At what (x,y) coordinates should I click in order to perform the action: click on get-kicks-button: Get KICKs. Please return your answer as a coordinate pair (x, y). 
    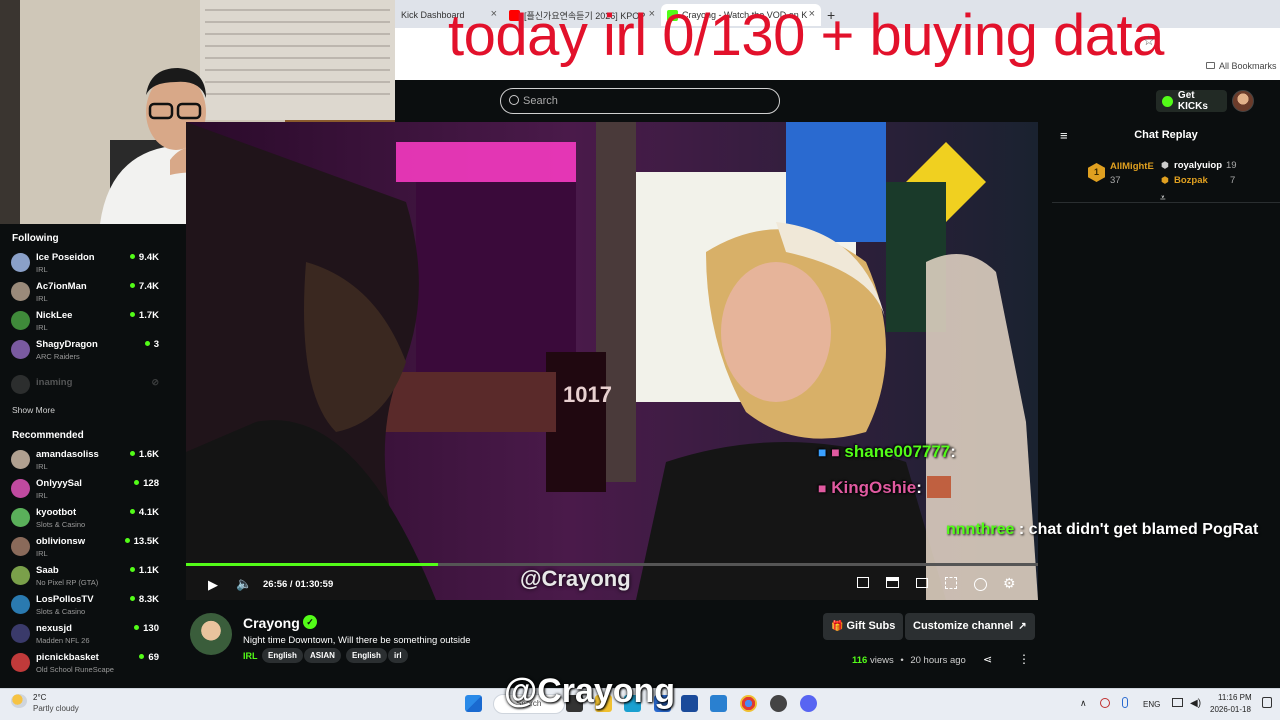
    Looking at the image, I should click on (1191, 101).